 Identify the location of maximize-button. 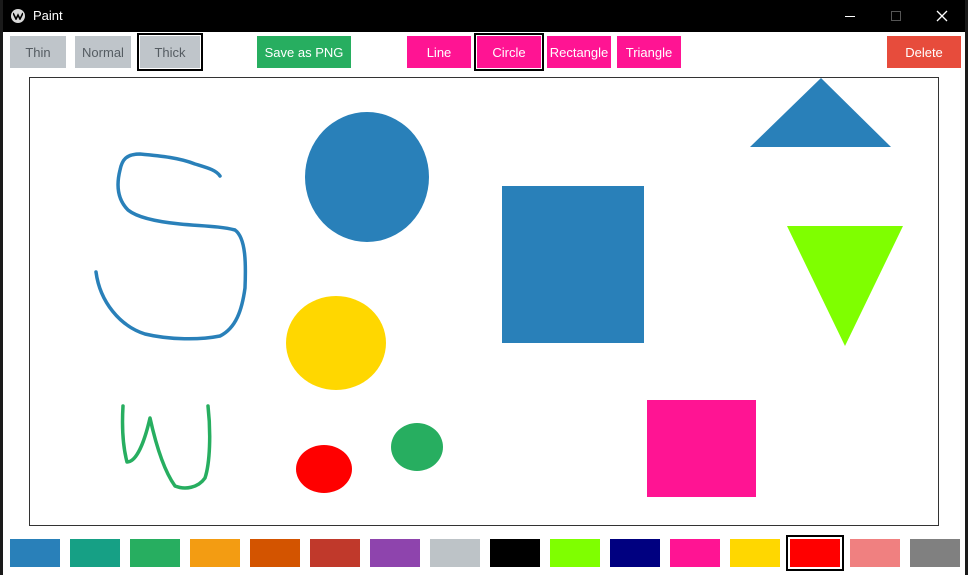
(896, 16).